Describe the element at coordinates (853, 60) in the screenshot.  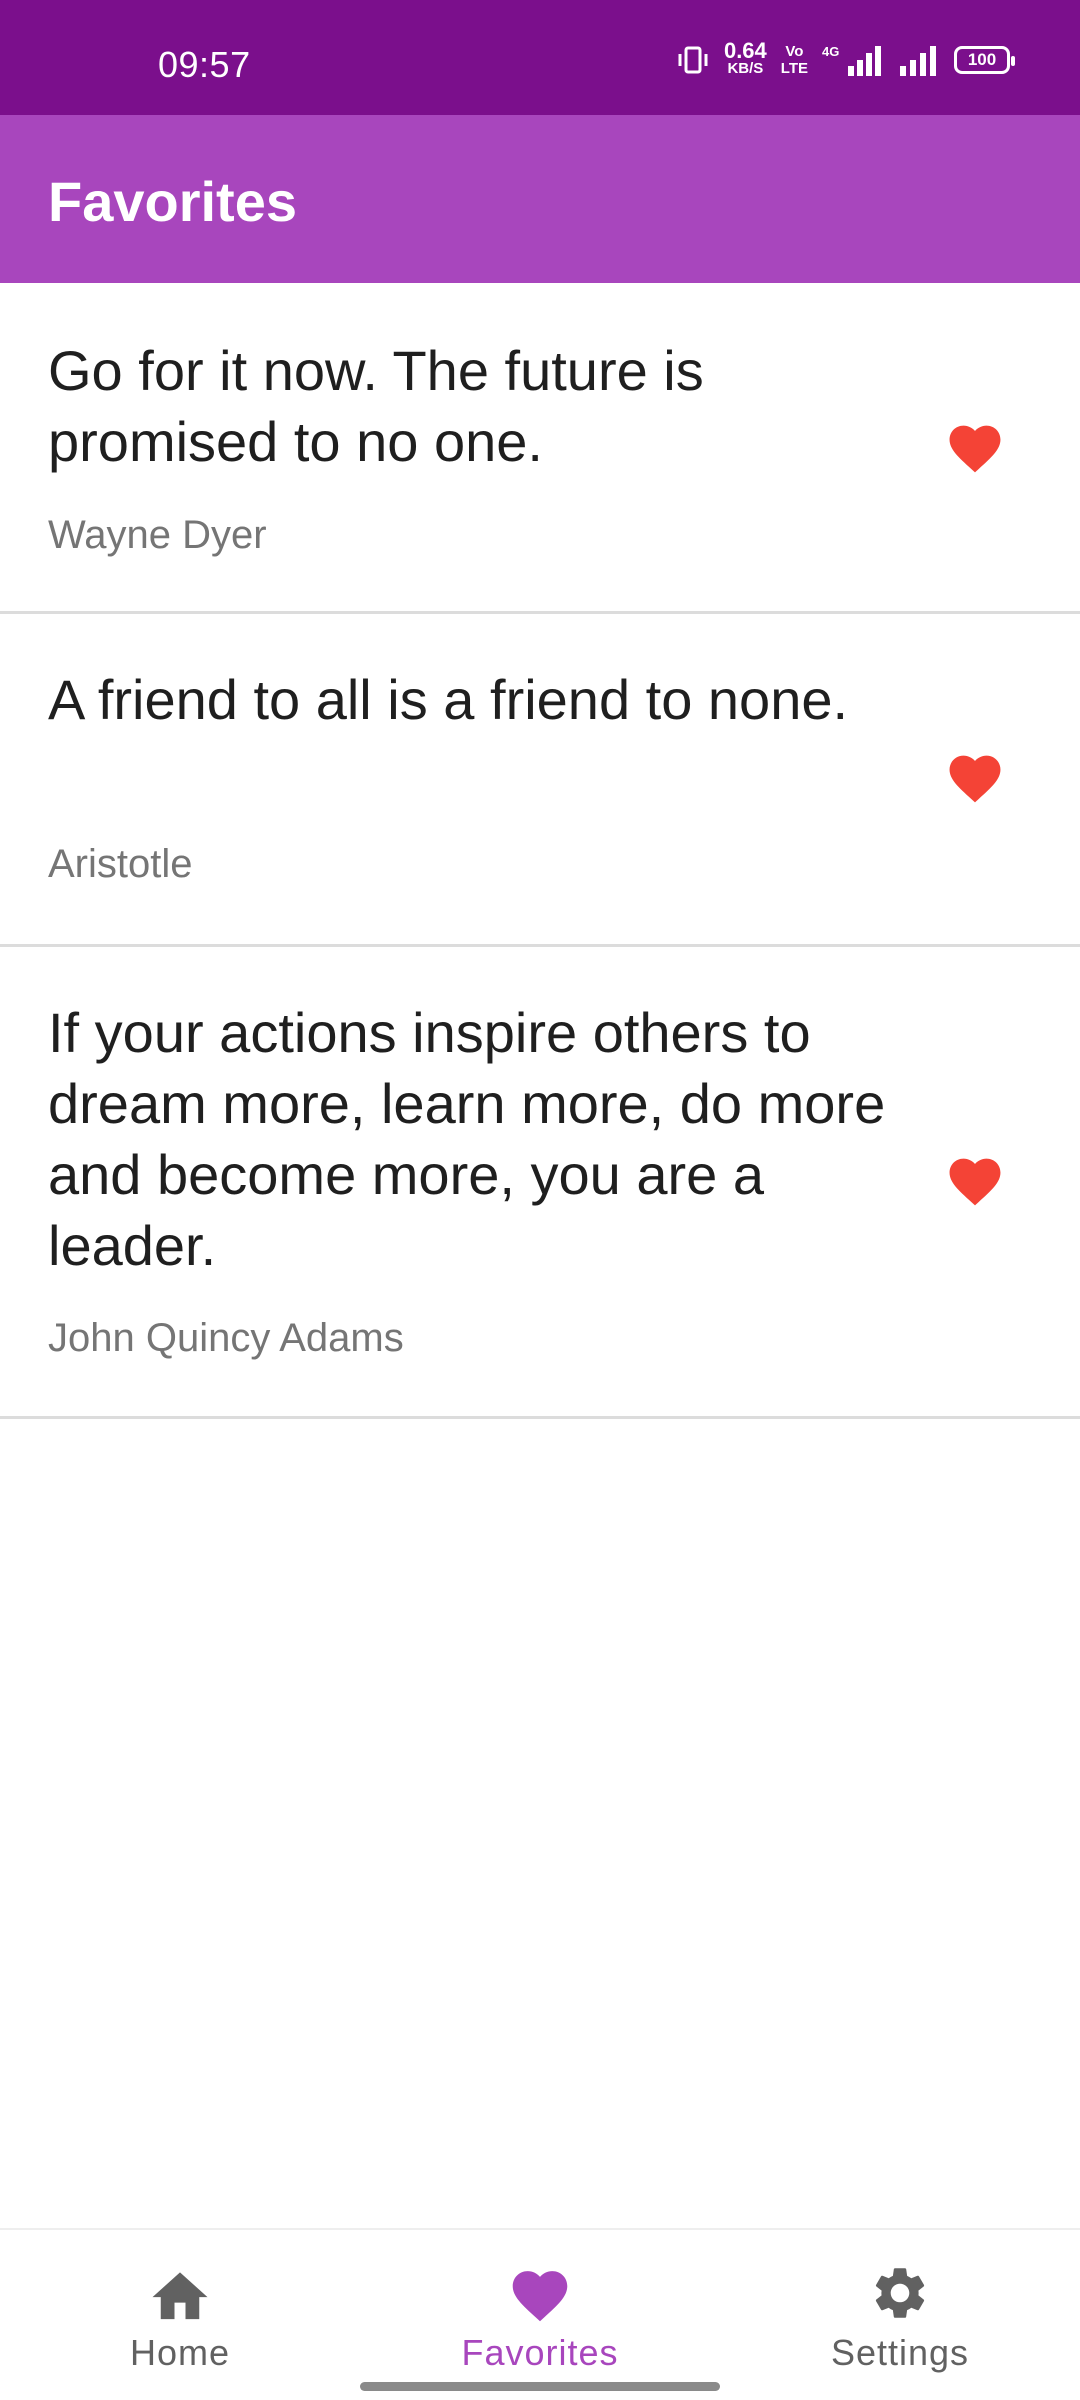
I see `signal-4g-icon: 4G` at that location.